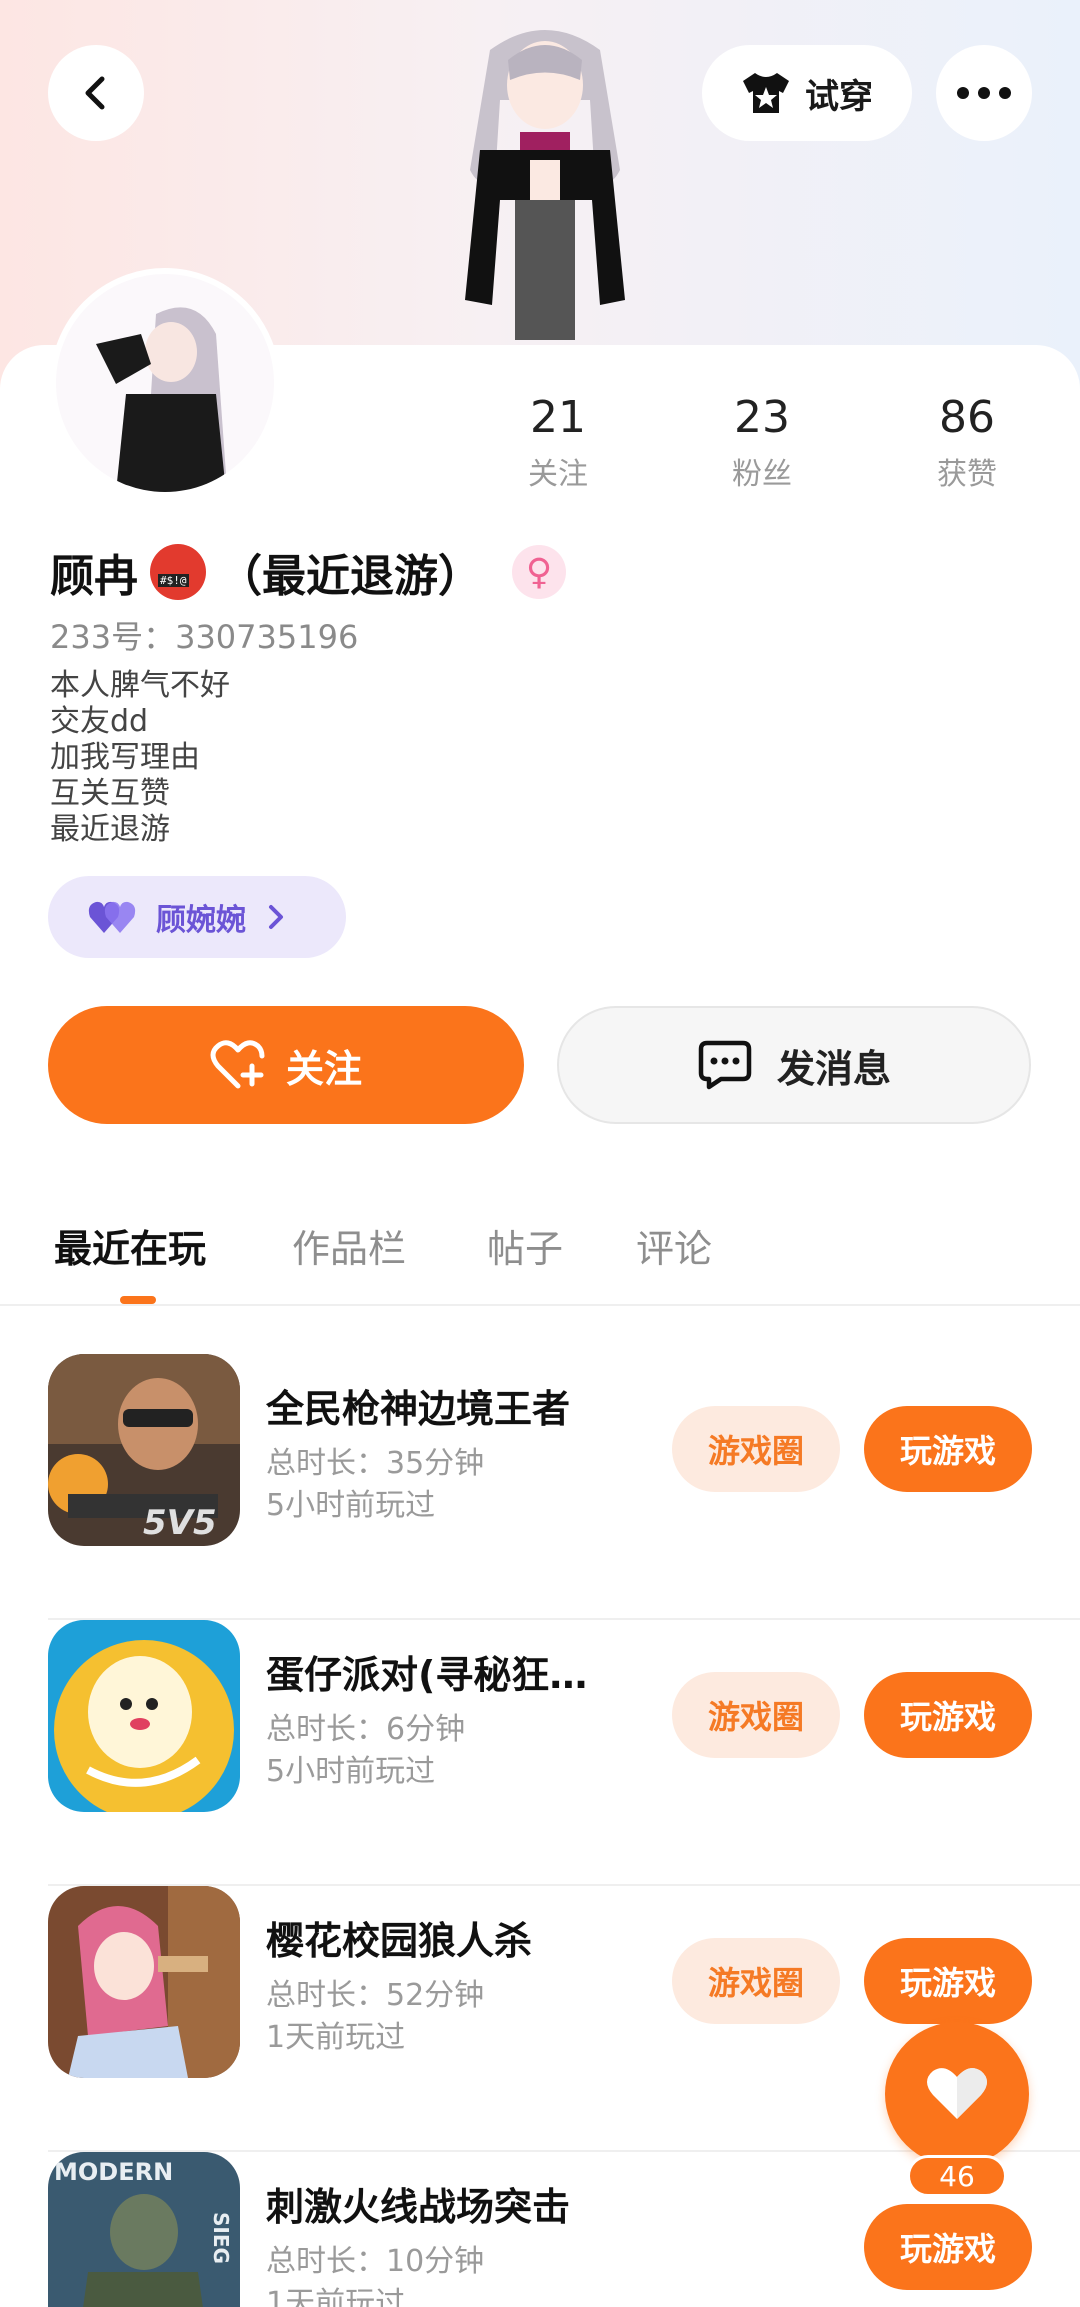 The height and width of the screenshot is (2307, 1080). I want to click on profile-name: 顾冉, so click(94, 576).